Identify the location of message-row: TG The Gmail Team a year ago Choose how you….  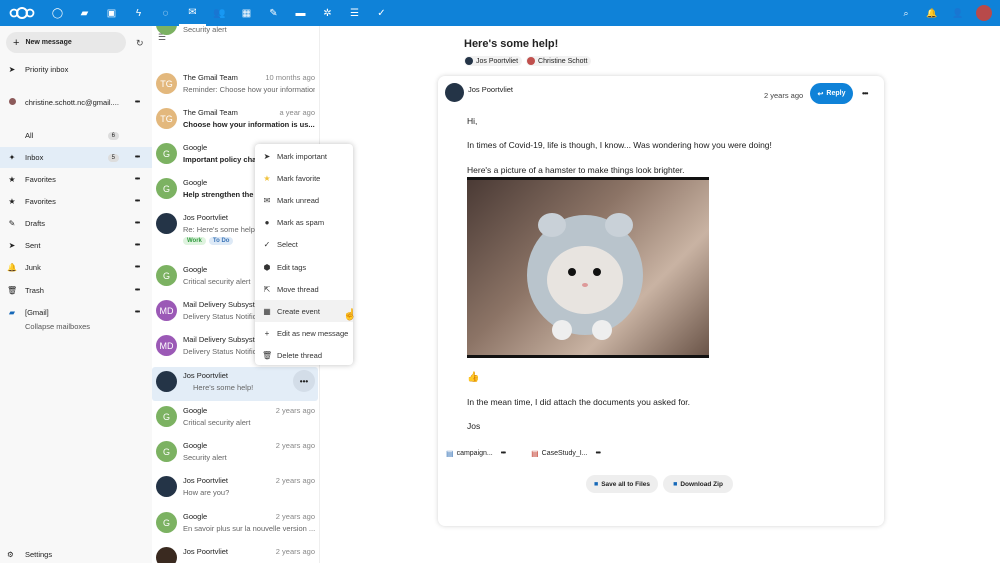
(235, 121).